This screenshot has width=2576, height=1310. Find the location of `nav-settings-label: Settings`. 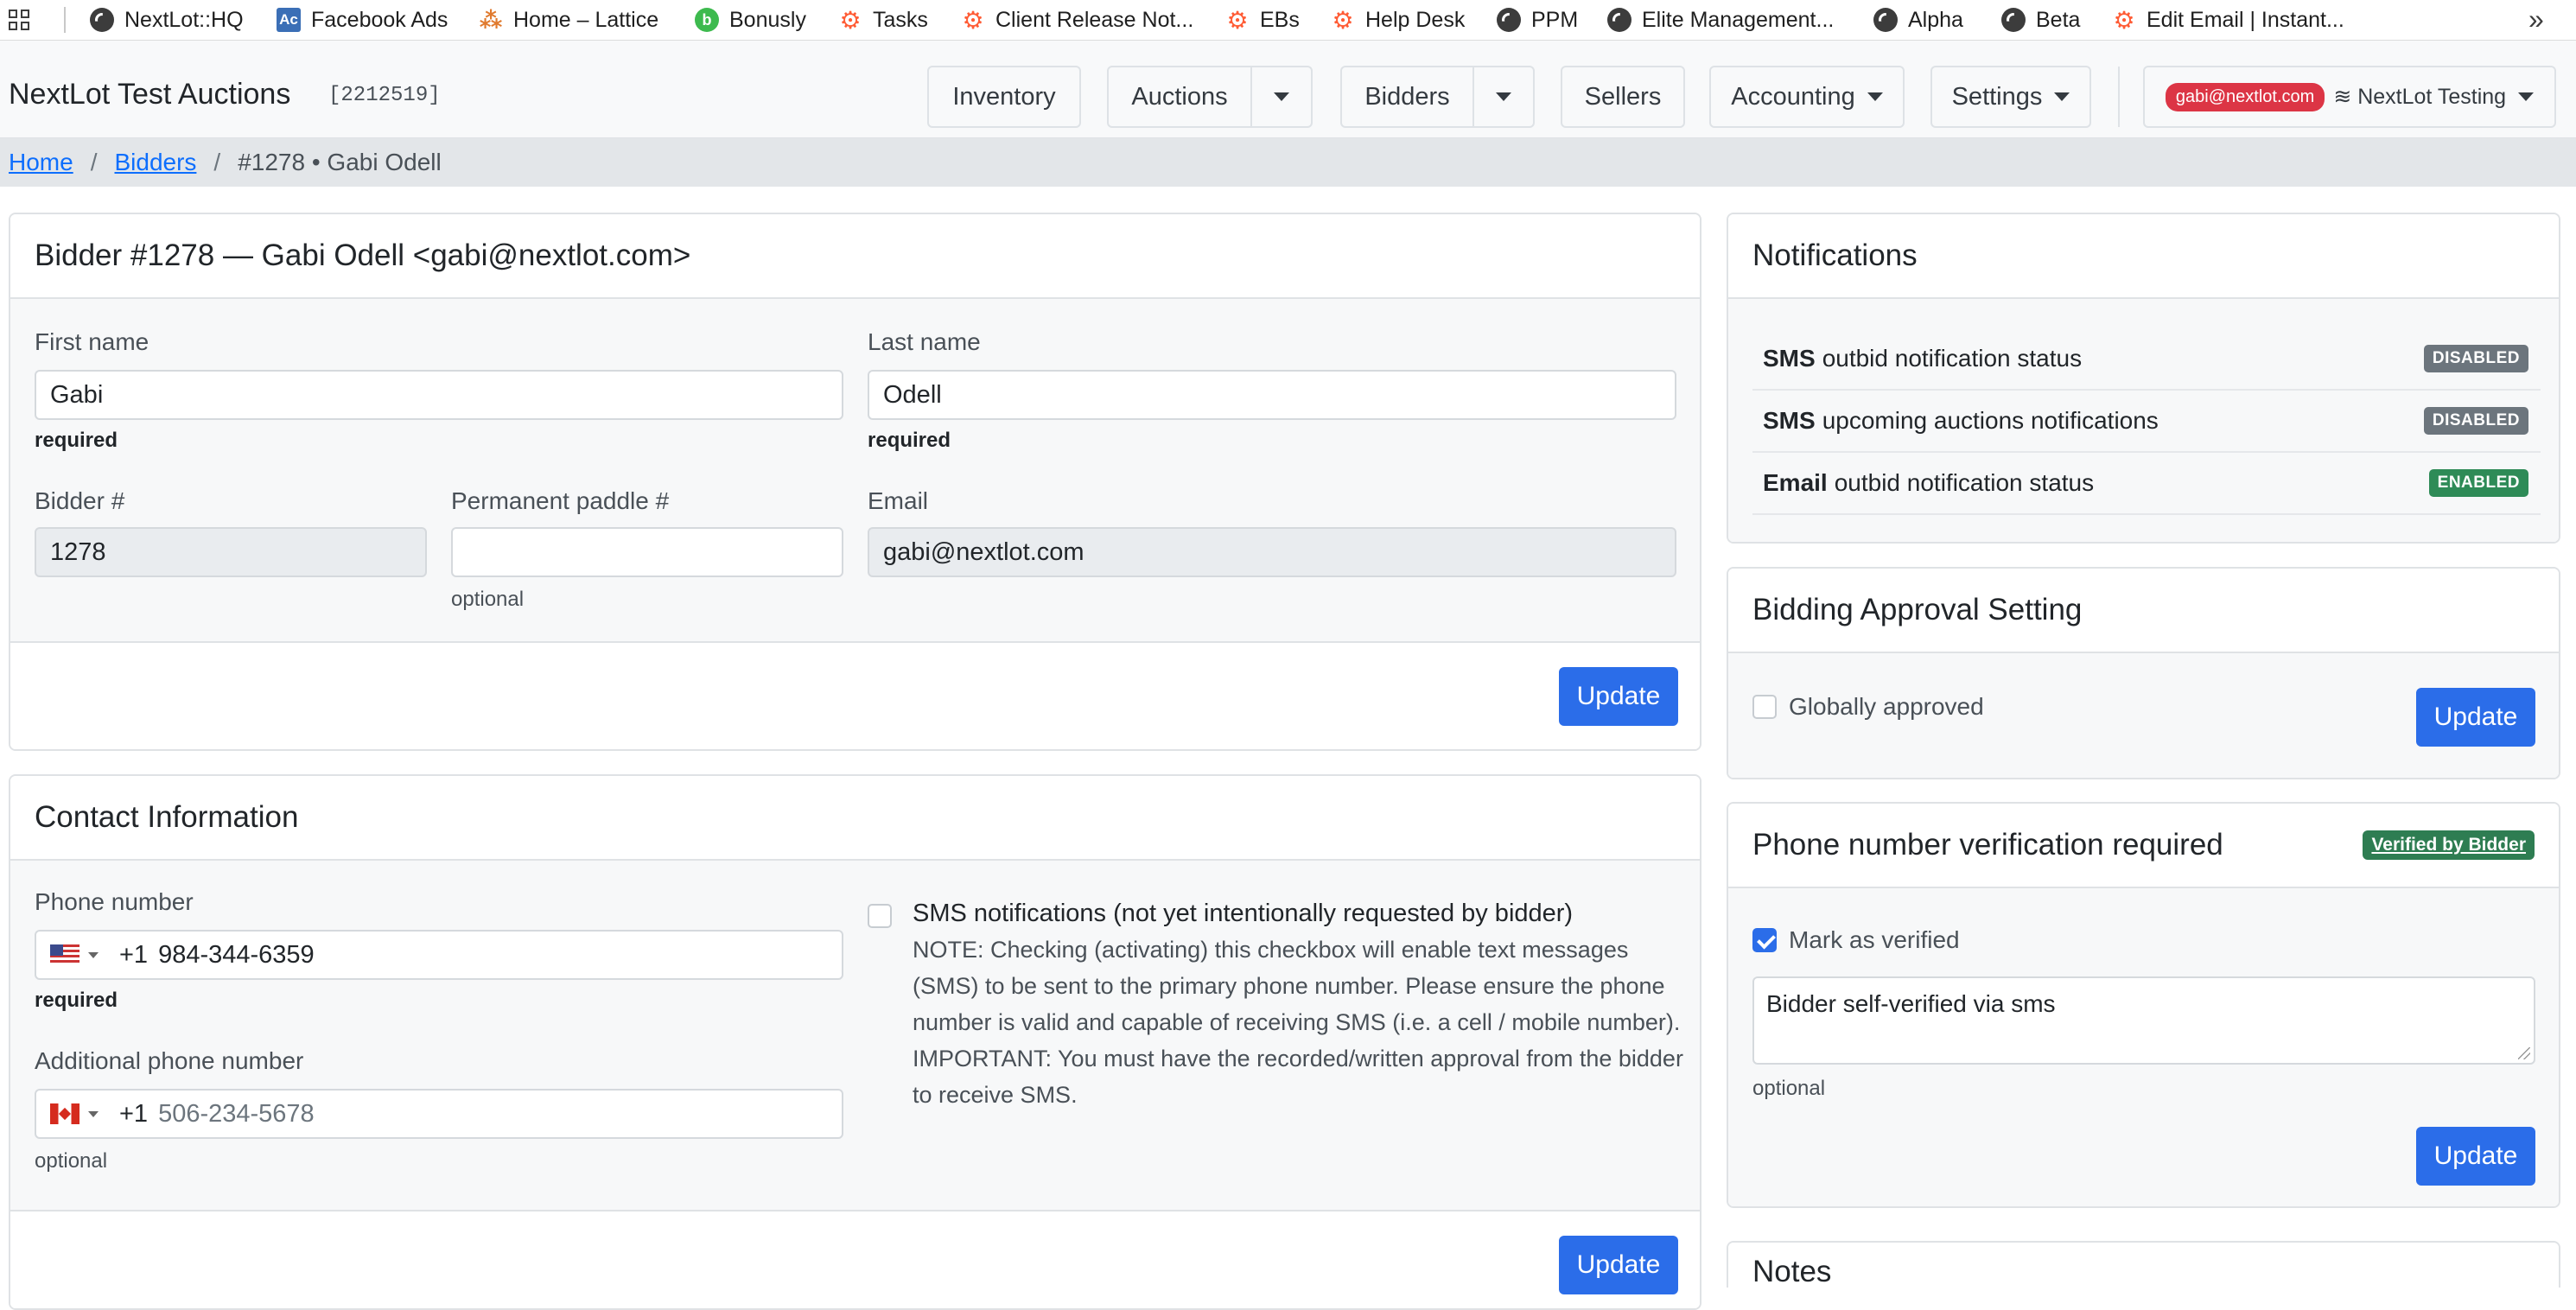

nav-settings-label: Settings is located at coordinates (1997, 96).